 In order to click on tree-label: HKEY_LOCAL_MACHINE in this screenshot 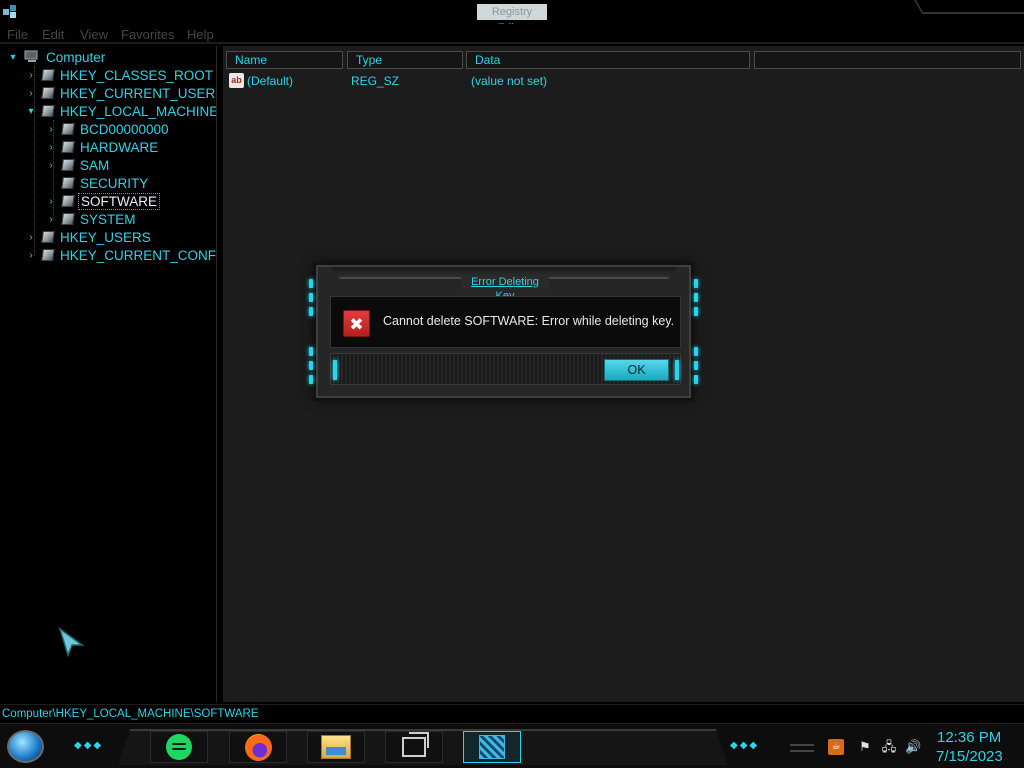, I will do `click(138, 111)`.